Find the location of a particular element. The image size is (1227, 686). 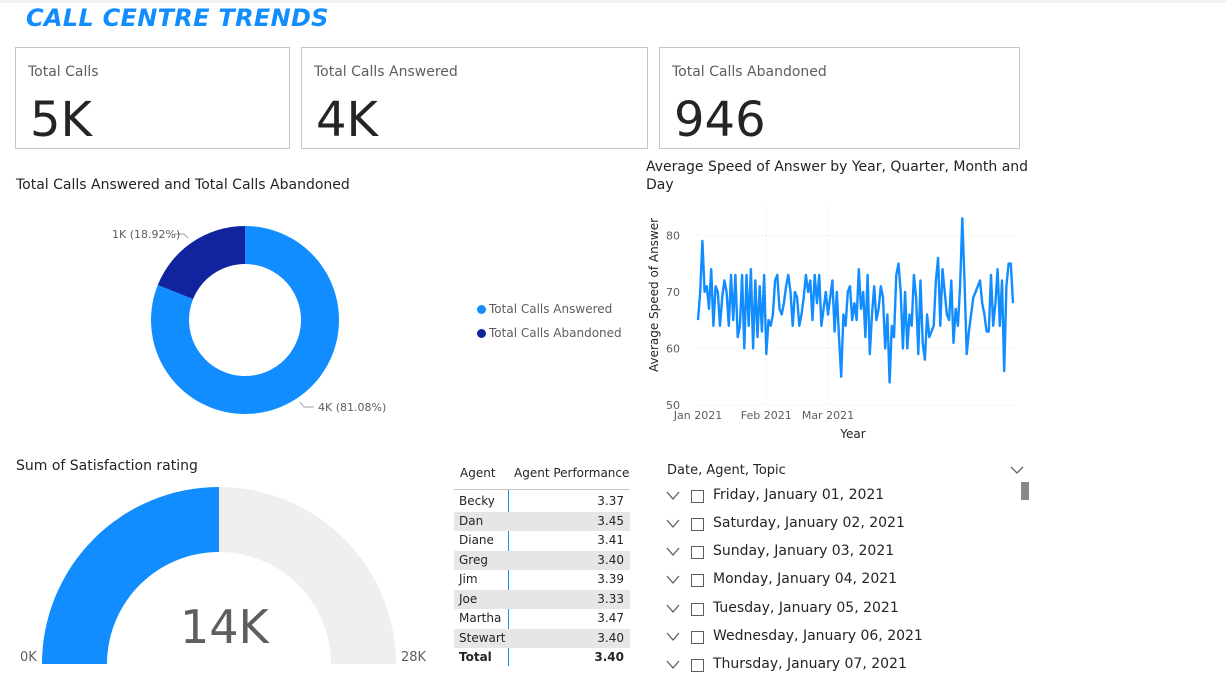

axis-ticks: 50607080Jan 2021 Feb 2021 Mar 2021 is located at coordinates (760, 325).